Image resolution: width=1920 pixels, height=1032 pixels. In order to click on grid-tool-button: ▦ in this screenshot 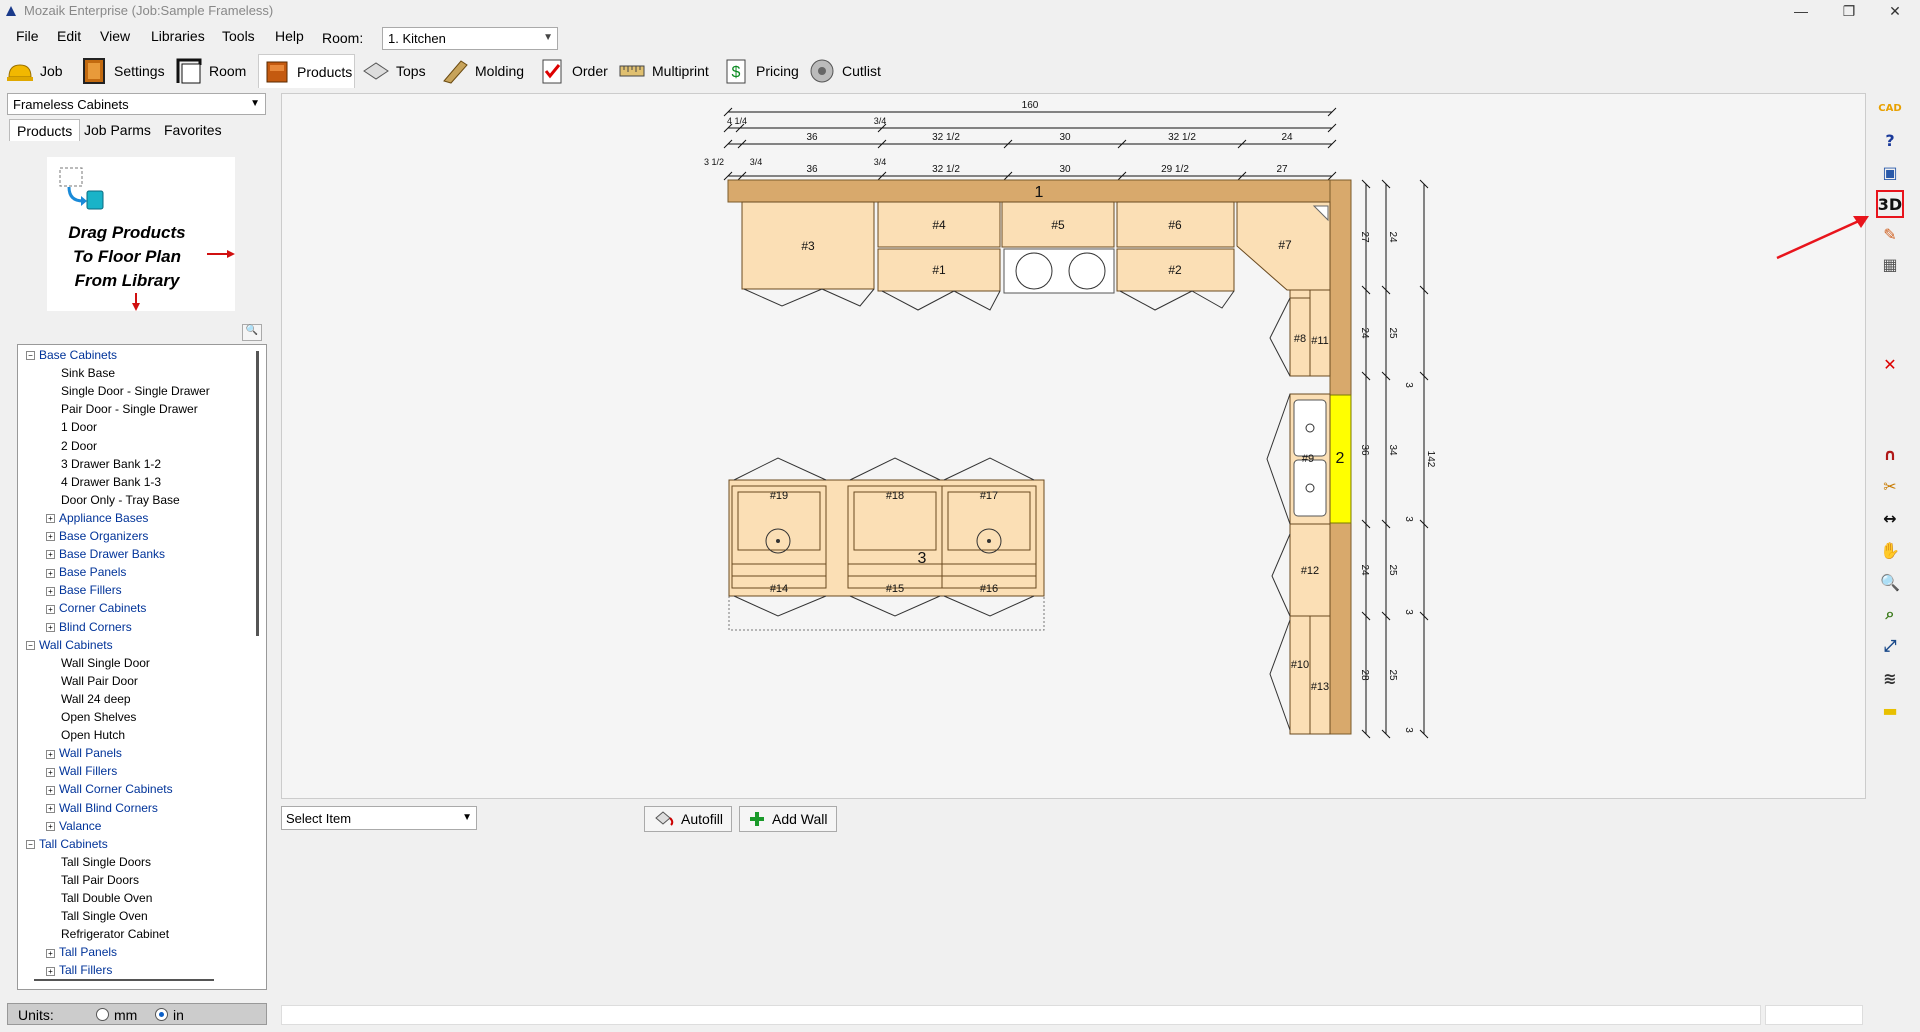, I will do `click(1890, 264)`.